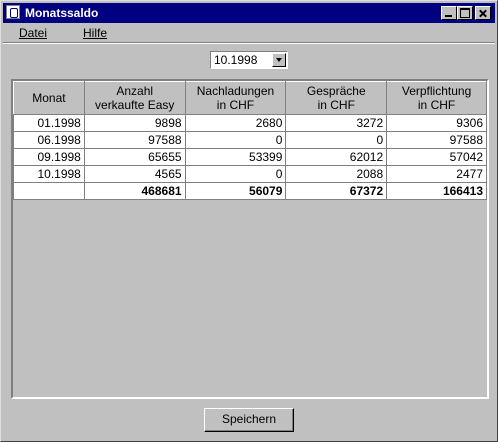 The image size is (498, 442). What do you see at coordinates (436, 123) in the screenshot?
I see `cell-obligation: 9306` at bounding box center [436, 123].